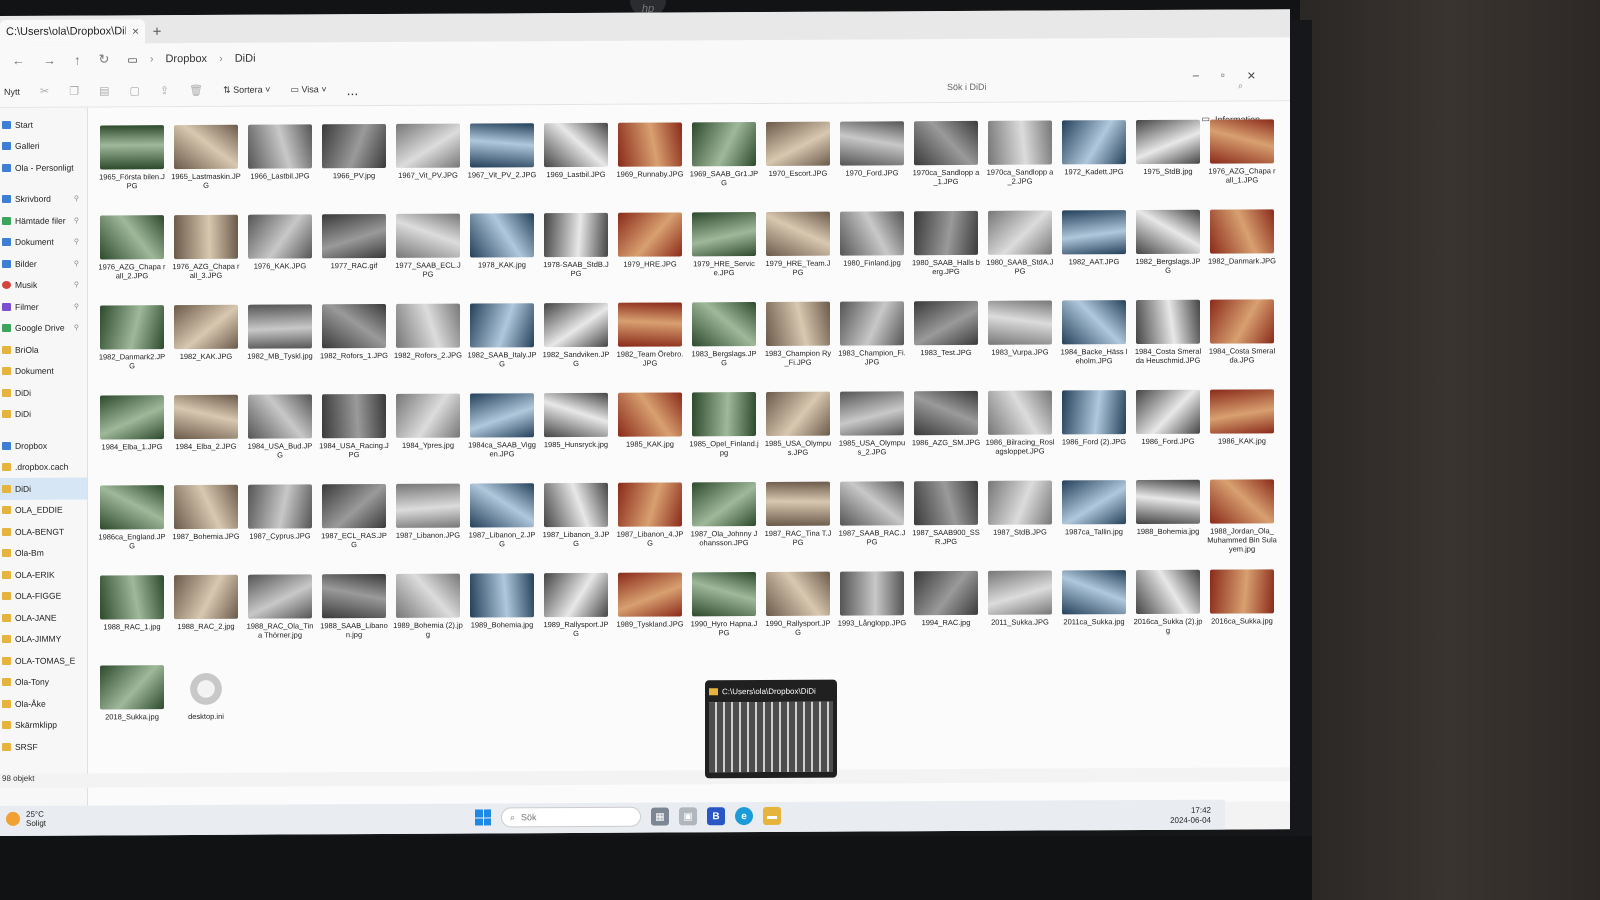  What do you see at coordinates (576, 611) in the screenshot?
I see `file-tile: 1989_Rallysport.JPG` at bounding box center [576, 611].